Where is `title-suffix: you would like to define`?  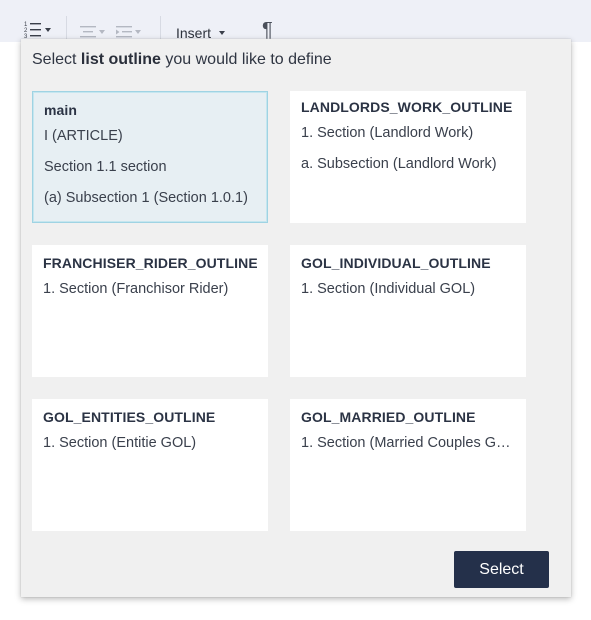
title-suffix: you would like to define is located at coordinates (246, 59).